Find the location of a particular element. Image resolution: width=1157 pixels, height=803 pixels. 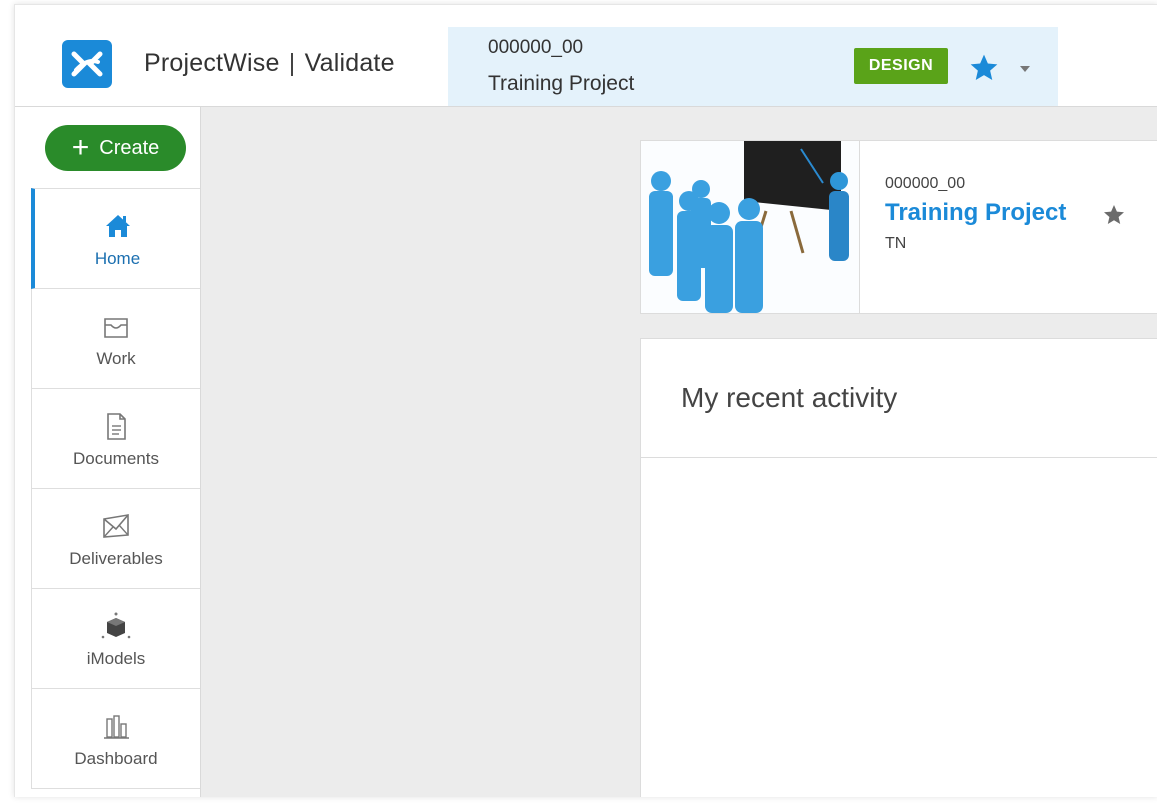

project-number: 000000_00 is located at coordinates (925, 183).